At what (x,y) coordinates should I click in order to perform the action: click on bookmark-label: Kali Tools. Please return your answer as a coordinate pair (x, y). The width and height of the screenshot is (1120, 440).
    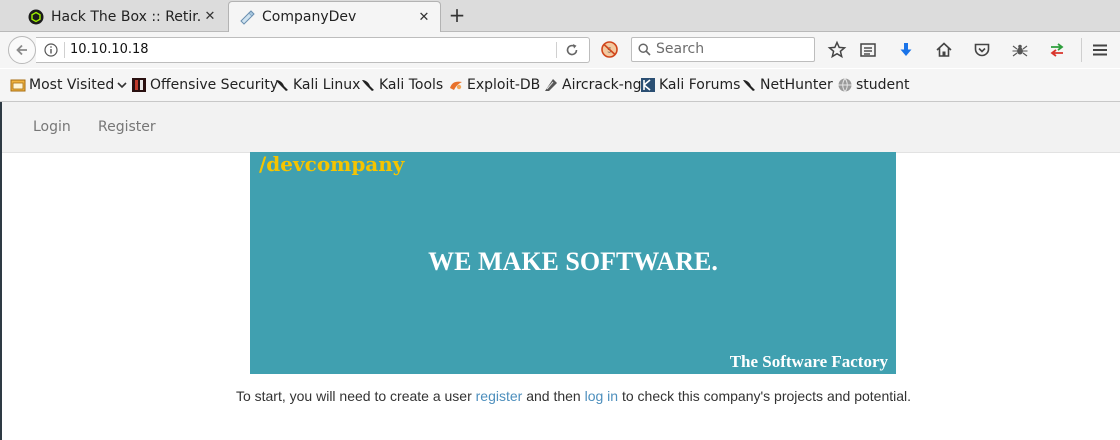
    Looking at the image, I should click on (411, 85).